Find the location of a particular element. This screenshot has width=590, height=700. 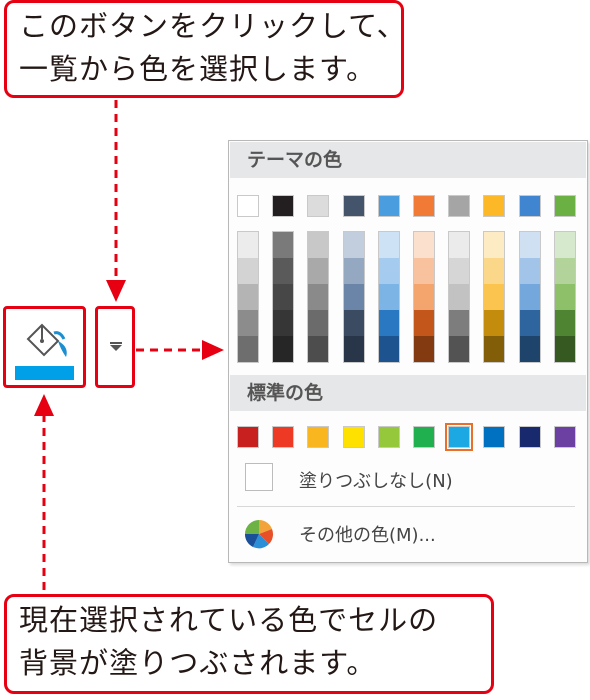

no-fill-swatch is located at coordinates (259, 477).